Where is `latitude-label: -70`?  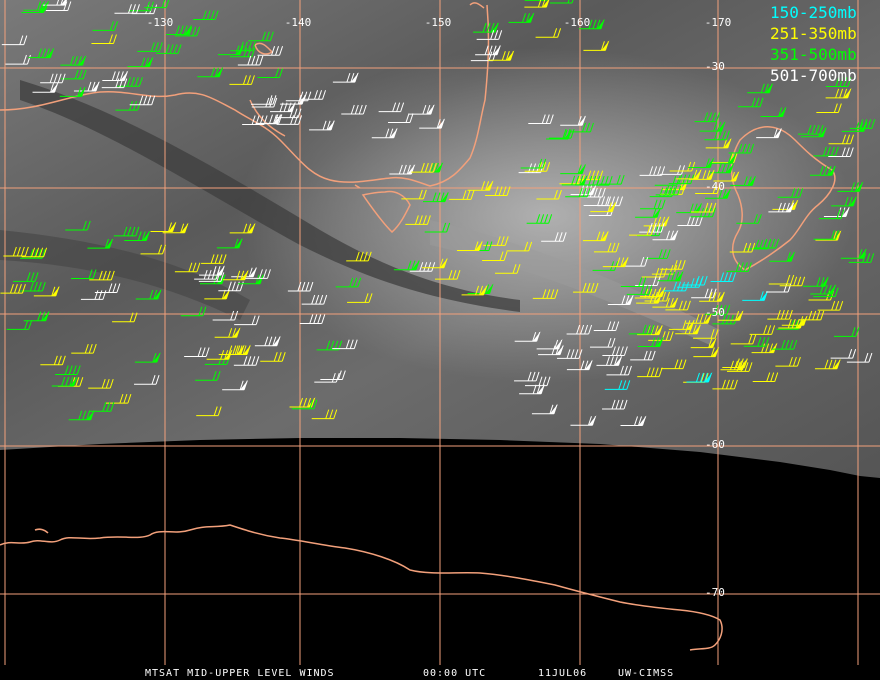 latitude-label: -70 is located at coordinates (715, 592).